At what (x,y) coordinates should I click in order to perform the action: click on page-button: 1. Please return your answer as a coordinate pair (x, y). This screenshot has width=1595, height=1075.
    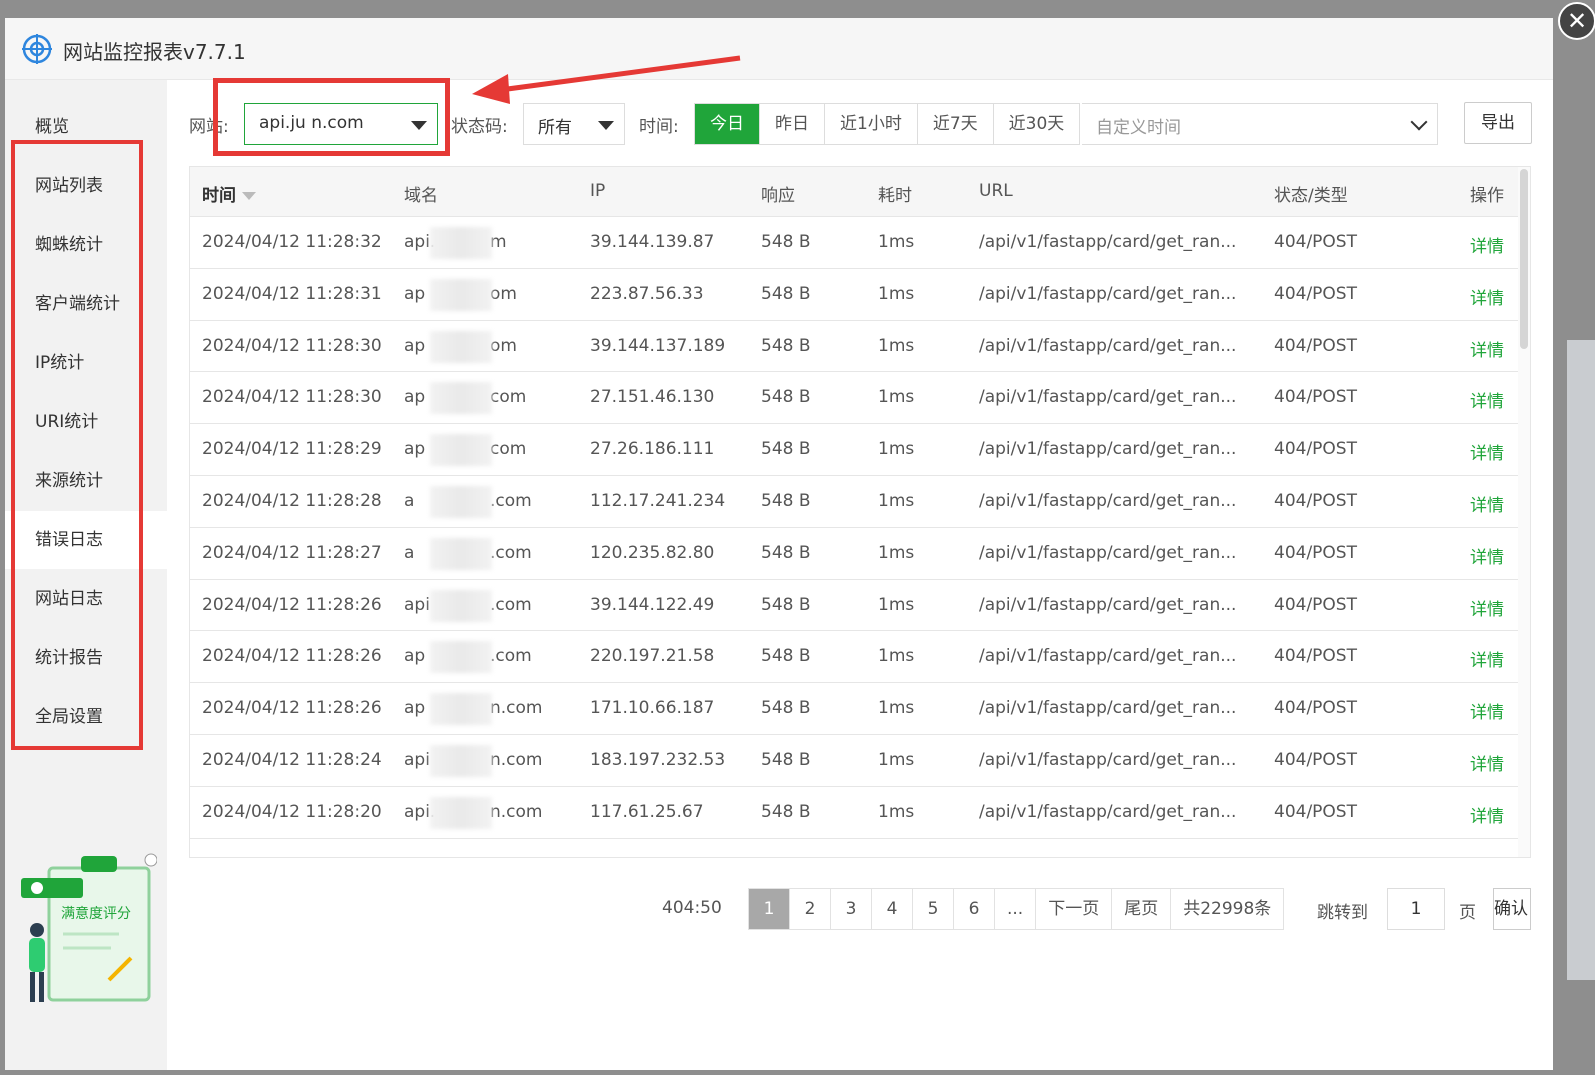
    Looking at the image, I should click on (769, 909).